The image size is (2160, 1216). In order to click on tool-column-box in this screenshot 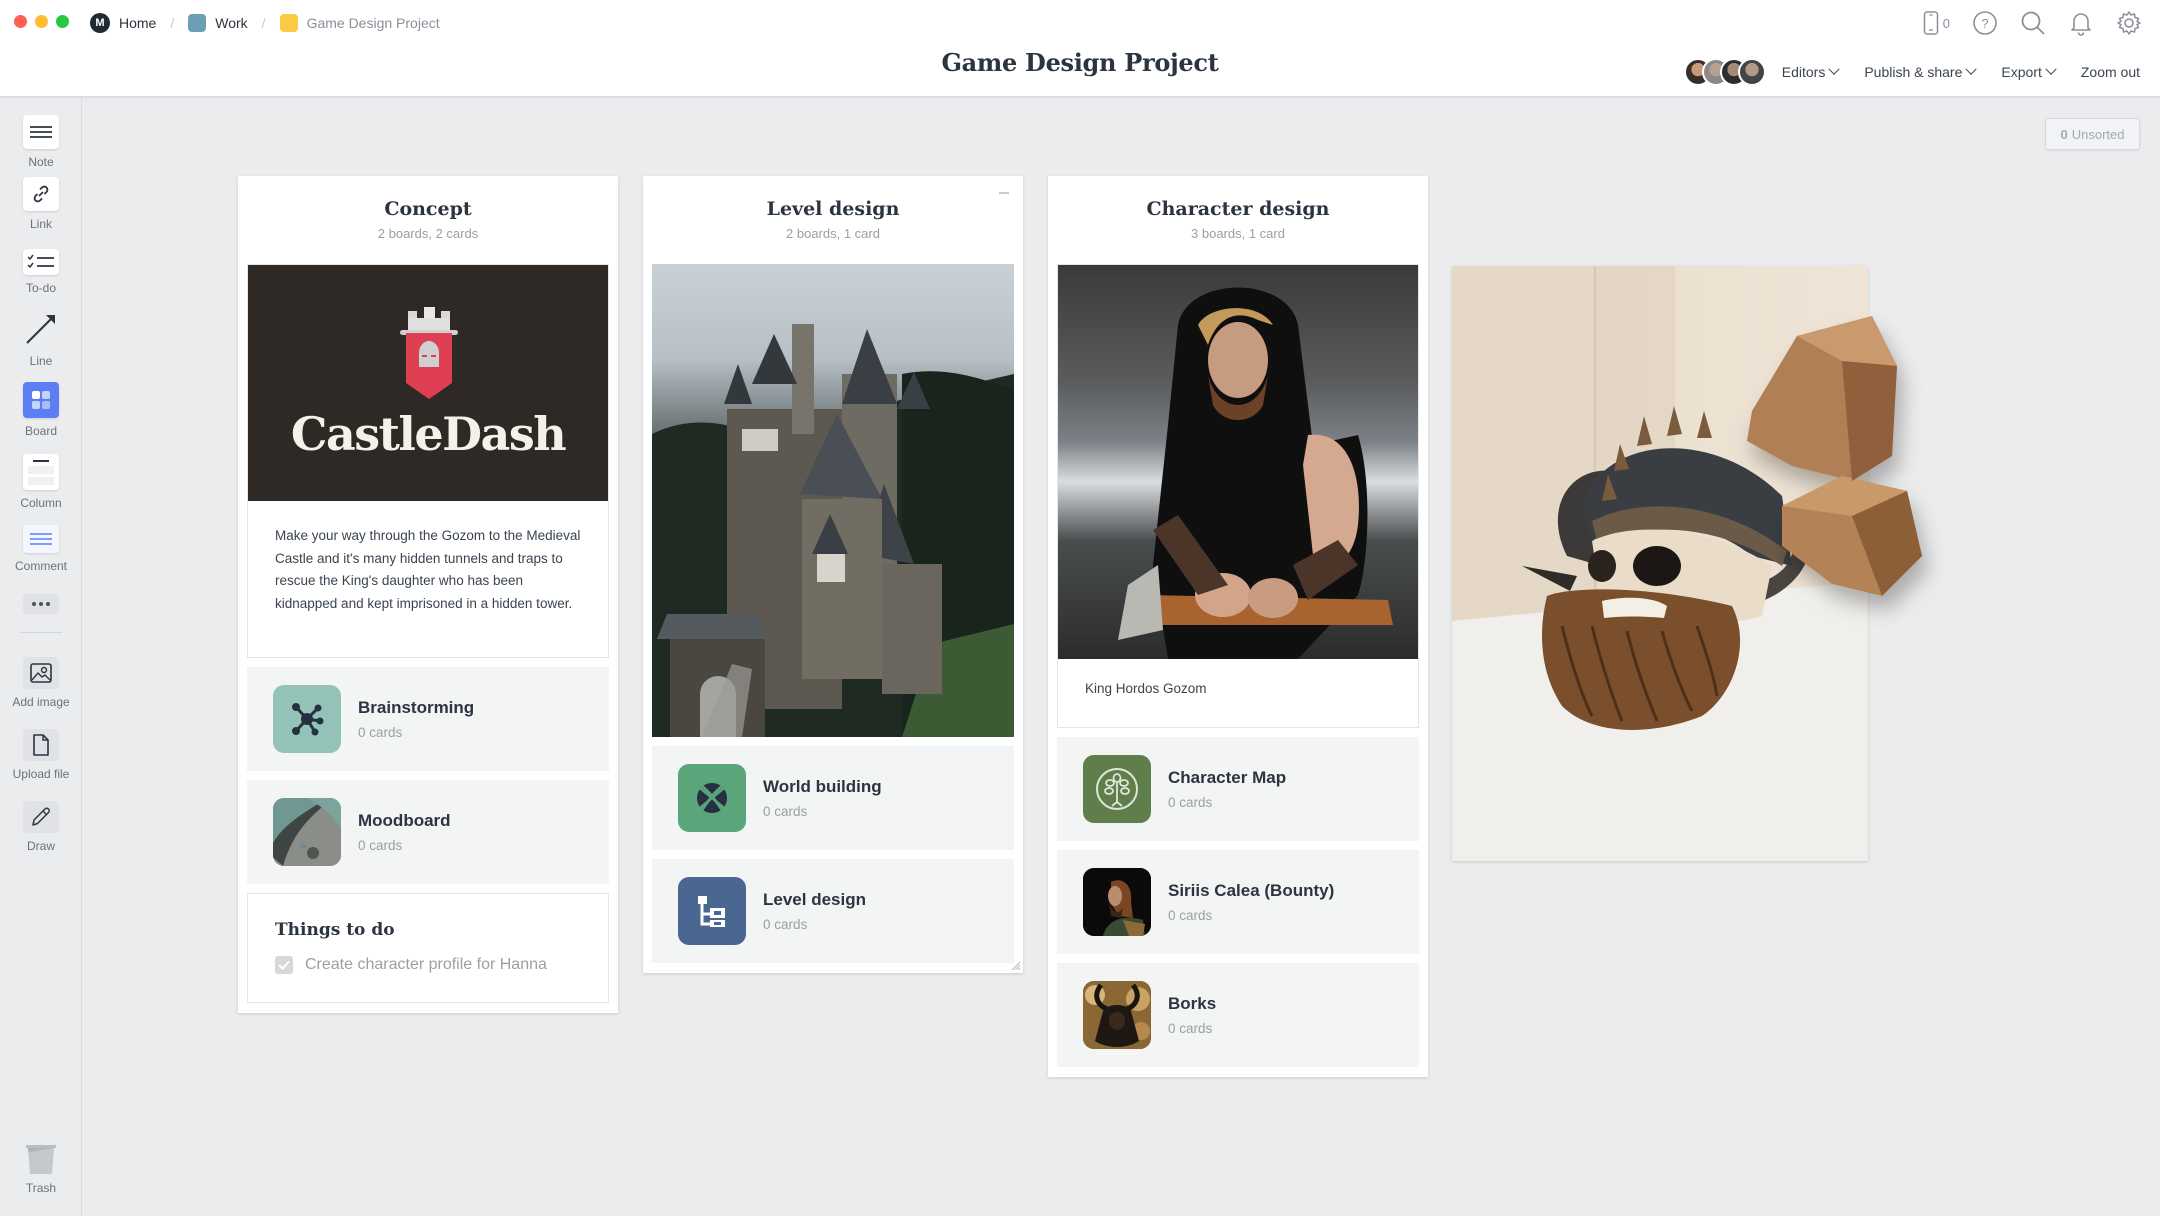, I will do `click(41, 472)`.